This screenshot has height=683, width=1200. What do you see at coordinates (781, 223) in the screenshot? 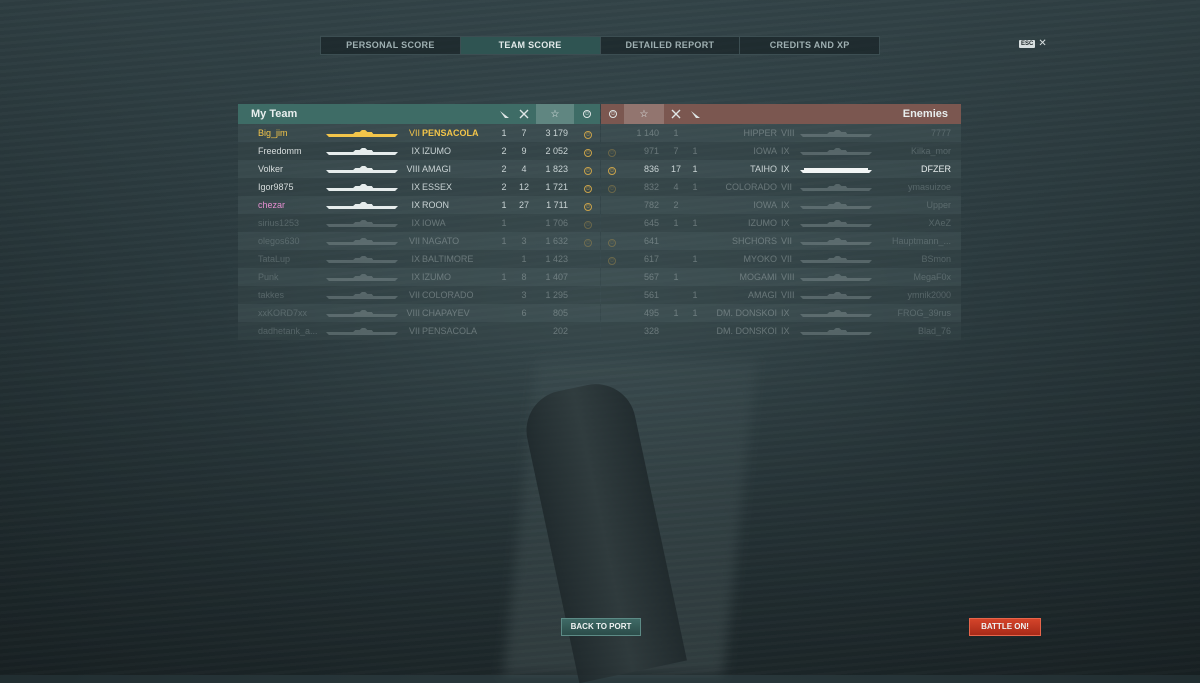
I see `enemy-row: 645 1 1 IZUMO IX XAeZ` at bounding box center [781, 223].